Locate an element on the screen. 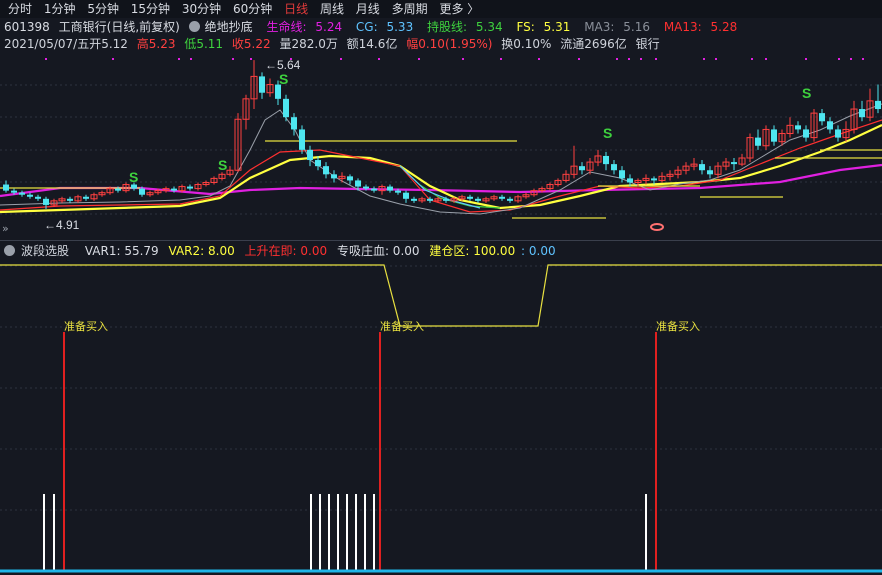 This screenshot has width=882, height=575. var1-line is located at coordinates (441, 295).